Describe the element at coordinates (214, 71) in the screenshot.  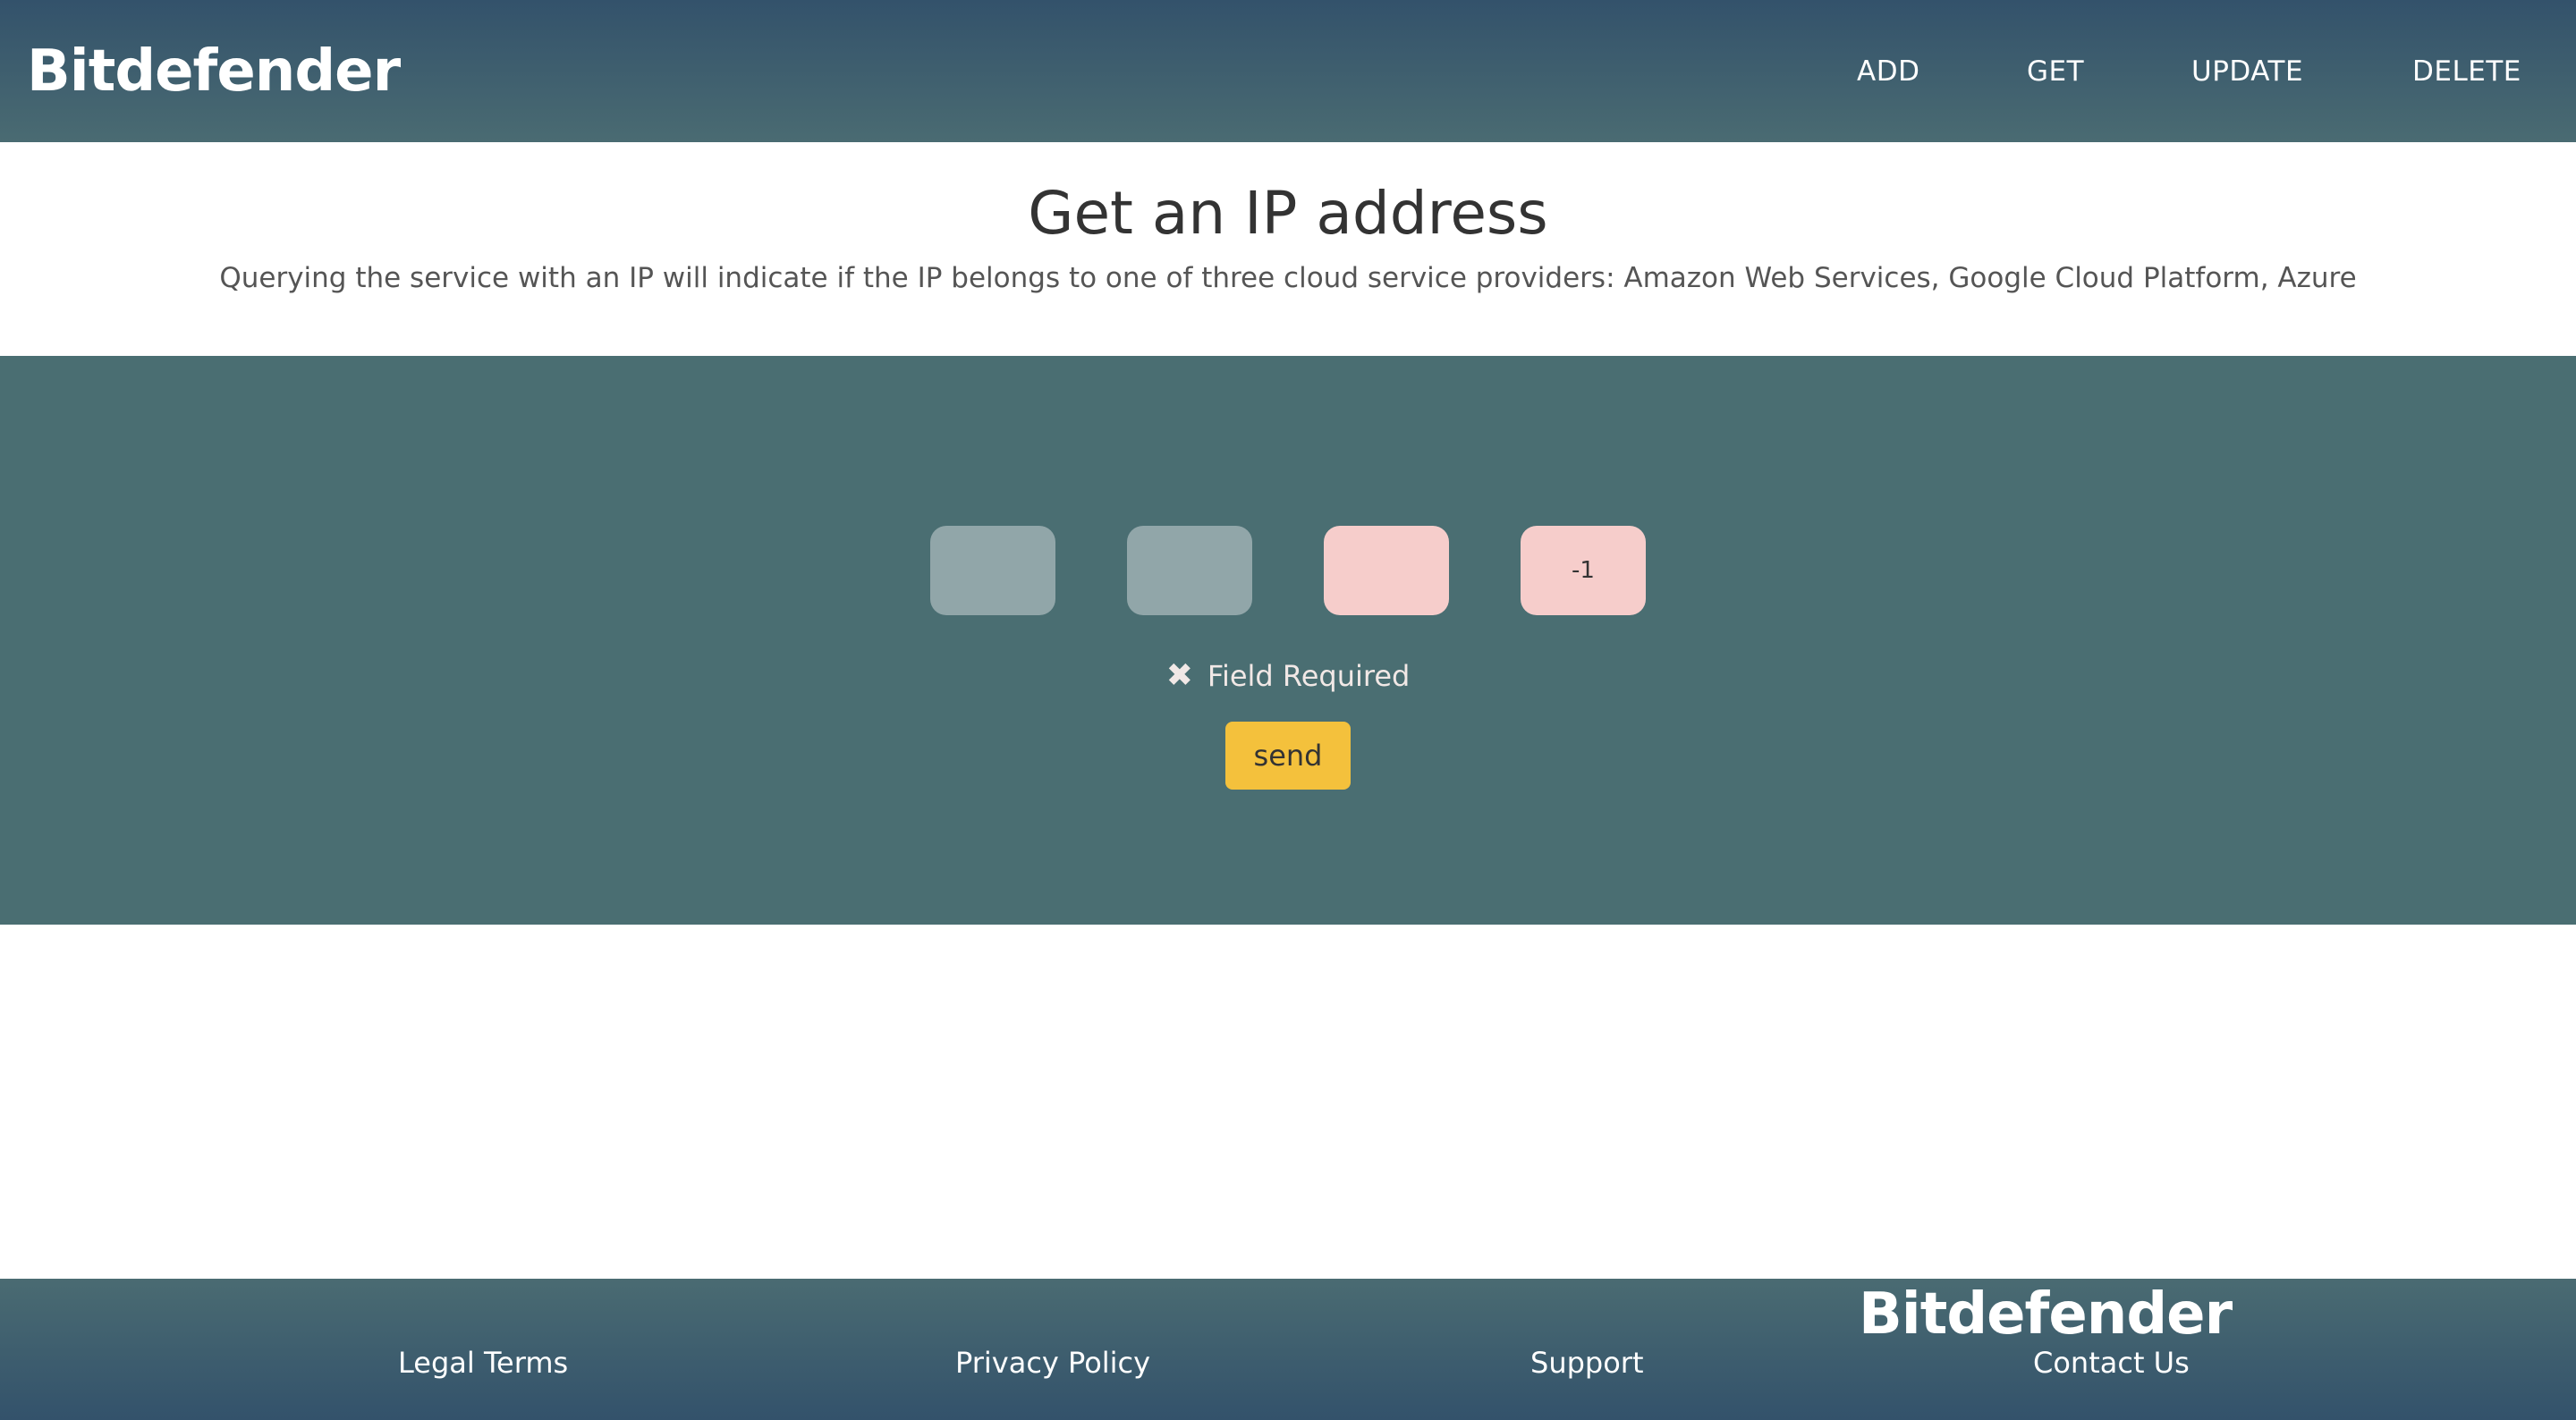
I see `brand-logo: Bitdefender` at that location.